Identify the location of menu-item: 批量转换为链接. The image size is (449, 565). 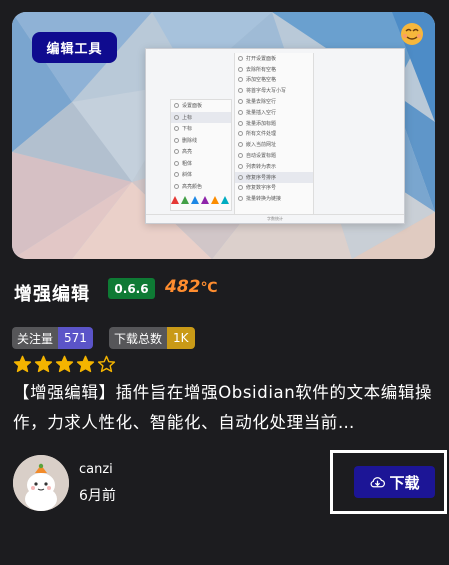
(274, 198).